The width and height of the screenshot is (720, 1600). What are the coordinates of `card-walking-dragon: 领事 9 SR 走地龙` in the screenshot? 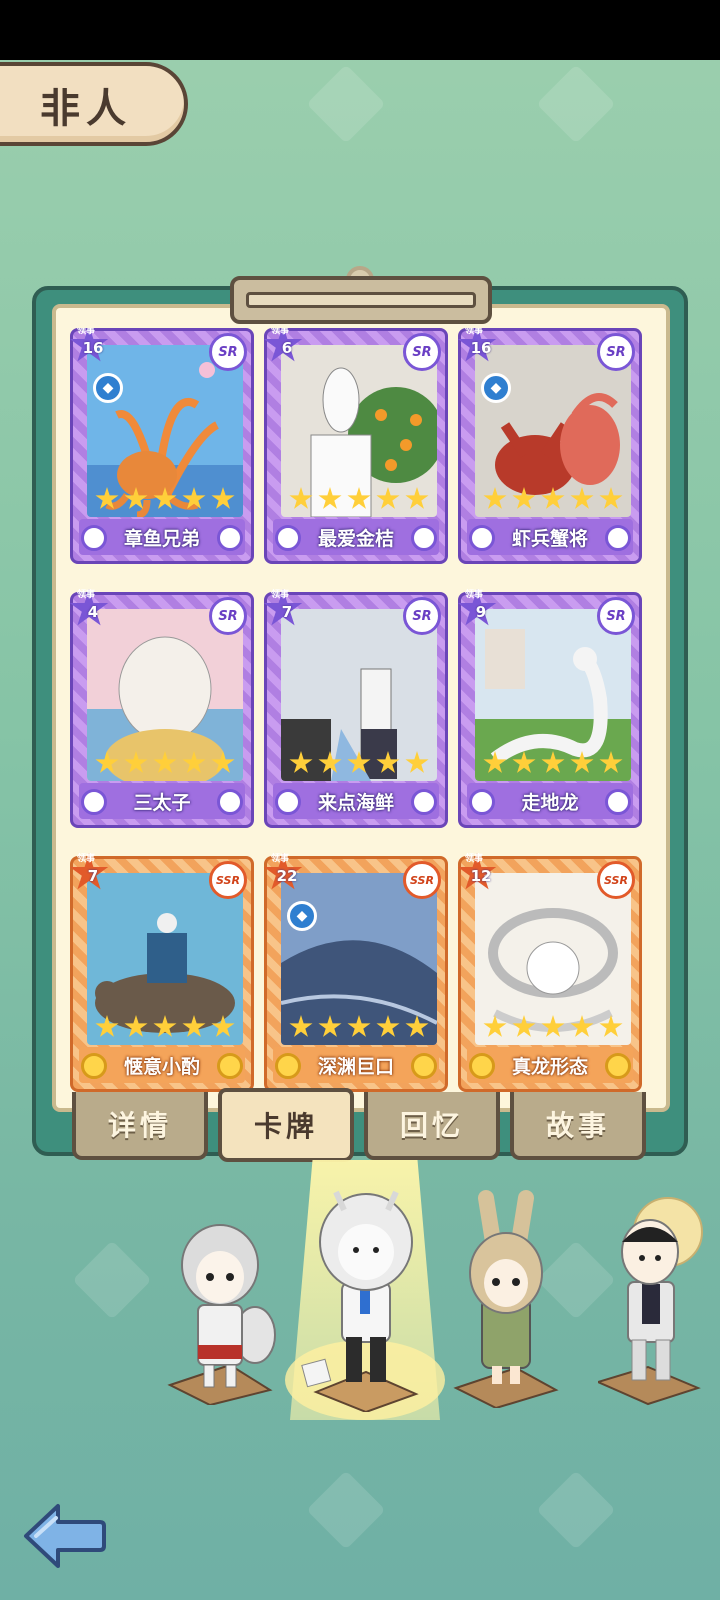 It's located at (549, 708).